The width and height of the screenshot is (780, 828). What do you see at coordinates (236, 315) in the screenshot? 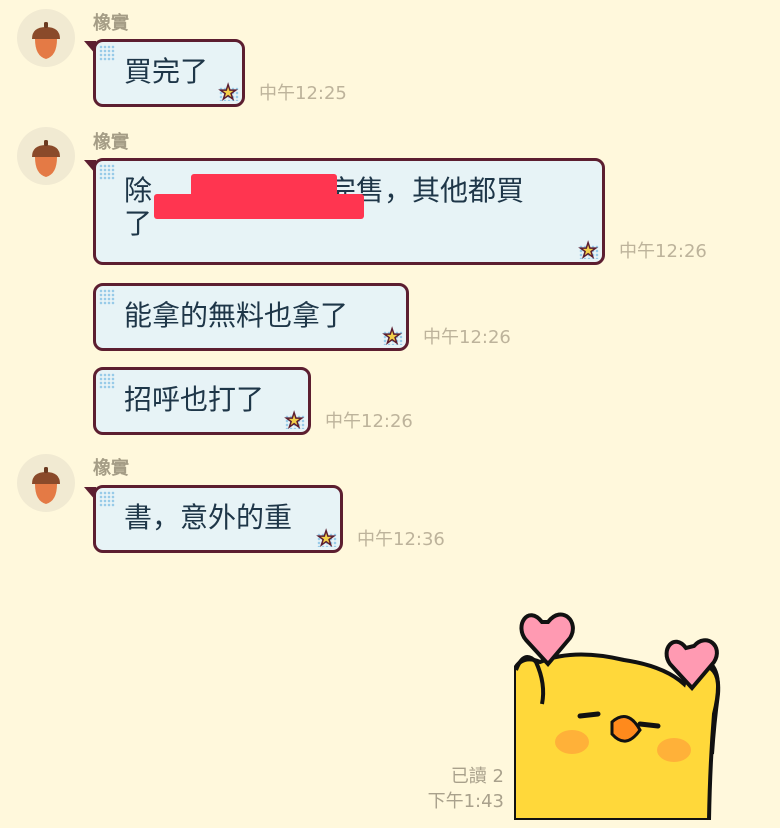
I see `message-text: 能拿的無料也拿了` at bounding box center [236, 315].